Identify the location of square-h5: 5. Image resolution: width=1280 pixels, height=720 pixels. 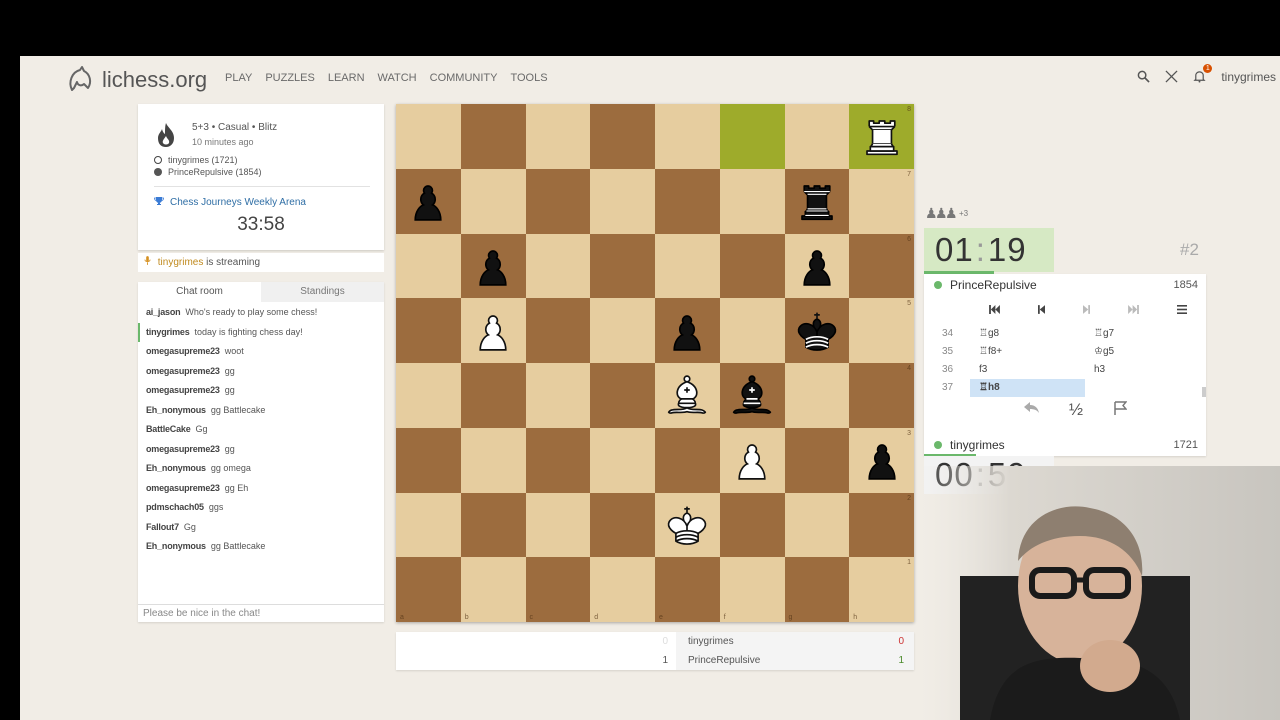
(881, 330).